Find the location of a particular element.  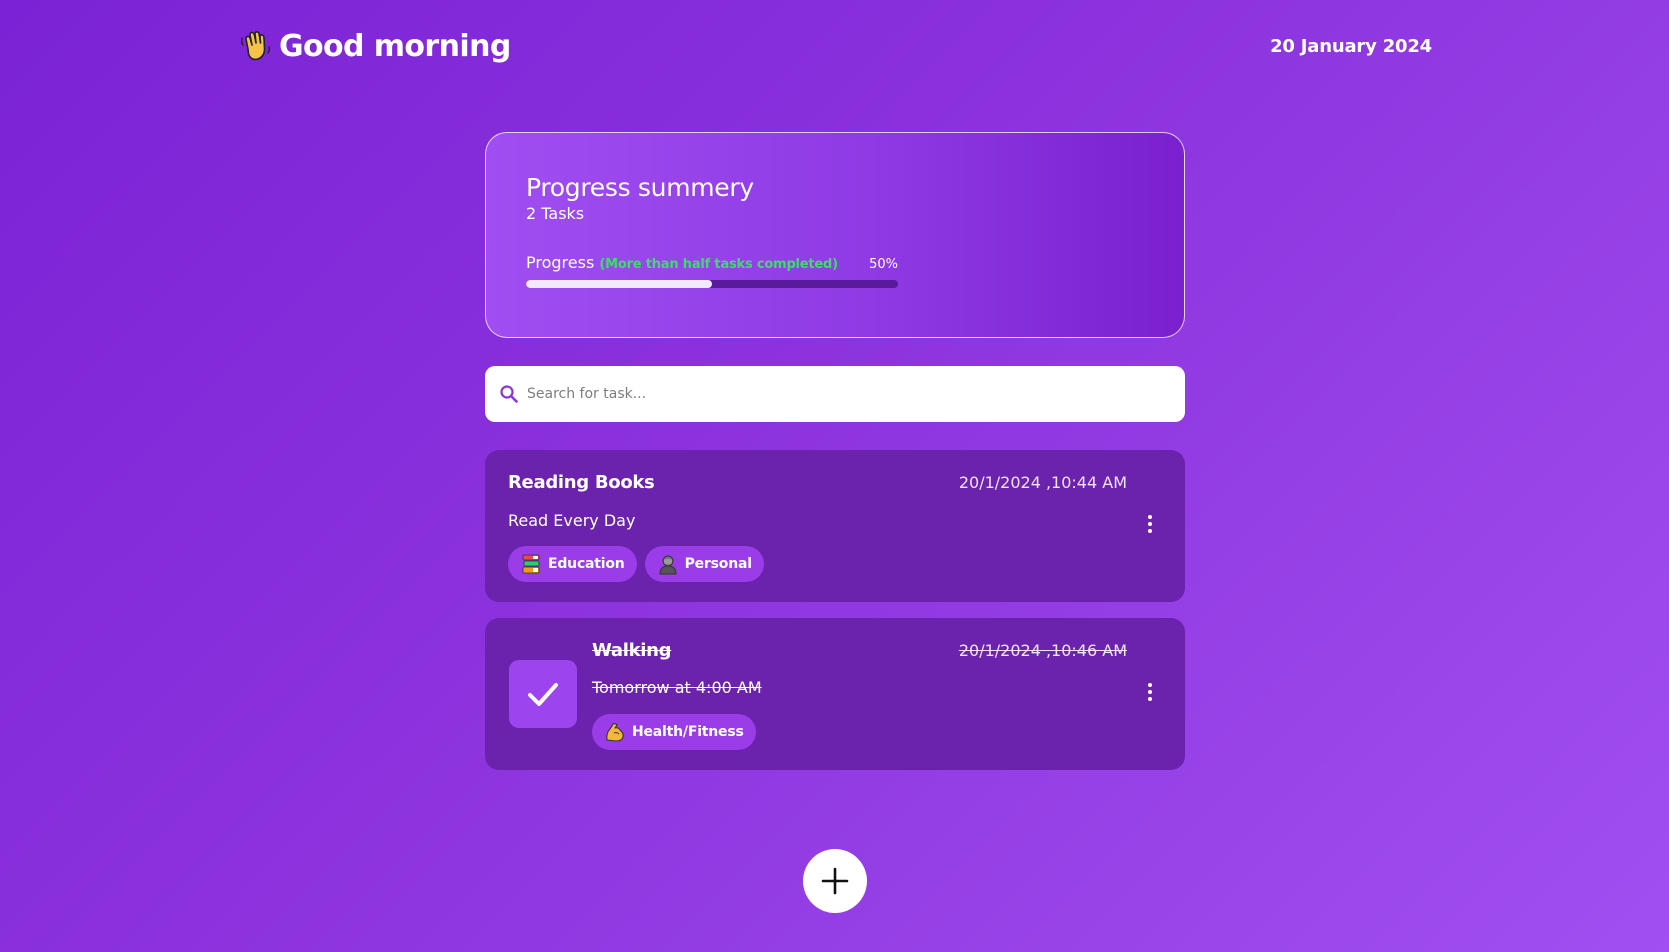

category-label: Health/Fitness is located at coordinates (688, 732).